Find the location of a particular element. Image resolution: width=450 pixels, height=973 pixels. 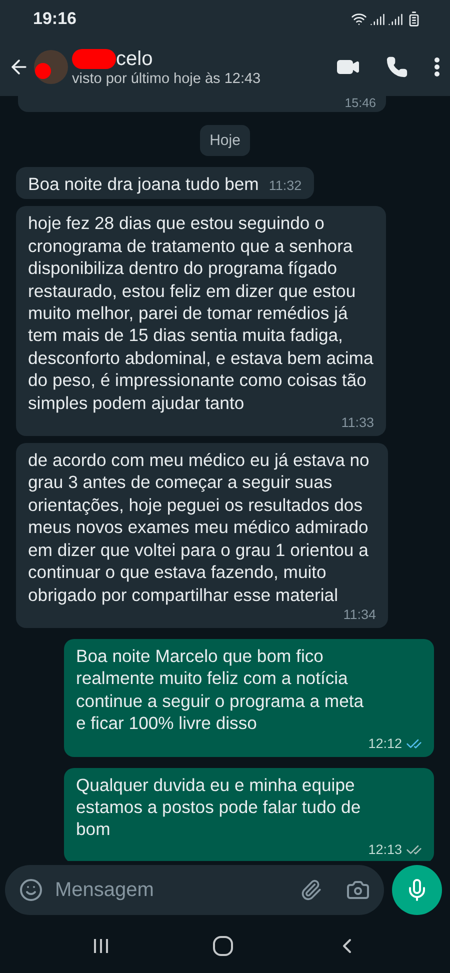

contact-name: celo is located at coordinates (134, 59).